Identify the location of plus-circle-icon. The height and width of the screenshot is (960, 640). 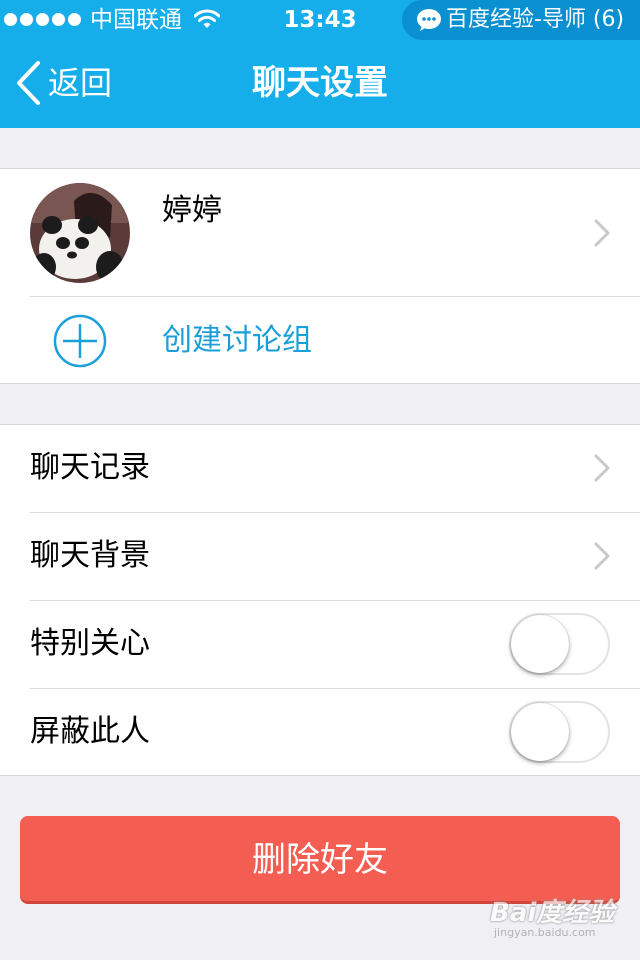
(80, 341).